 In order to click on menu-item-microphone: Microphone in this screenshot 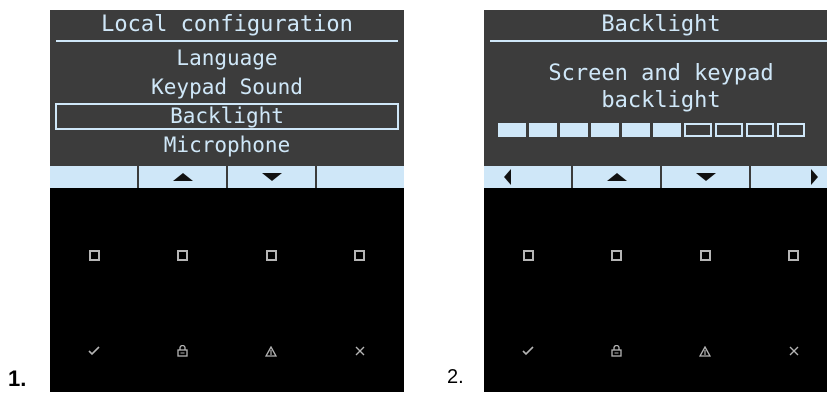, I will do `click(227, 145)`.